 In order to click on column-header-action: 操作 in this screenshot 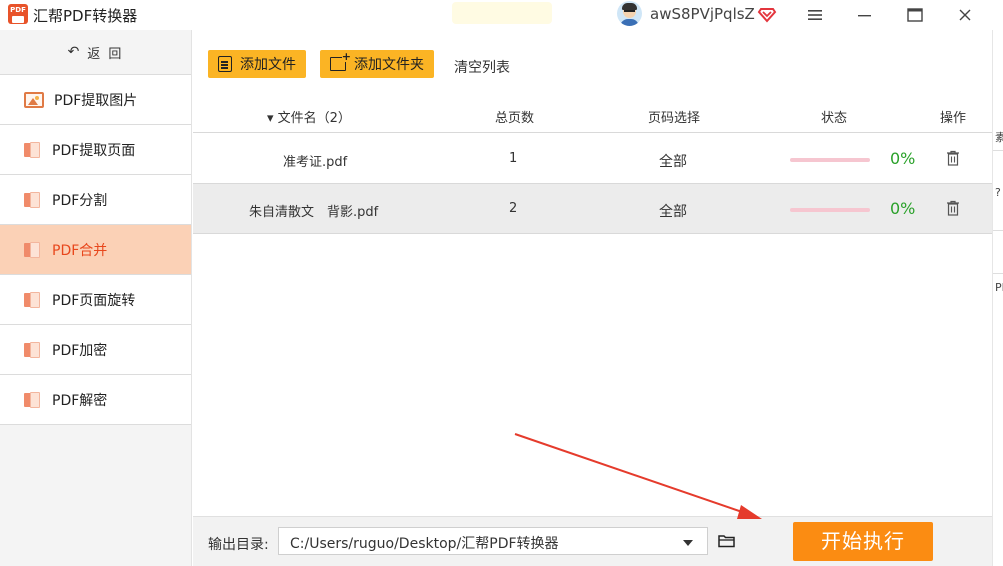, I will do `click(953, 118)`.